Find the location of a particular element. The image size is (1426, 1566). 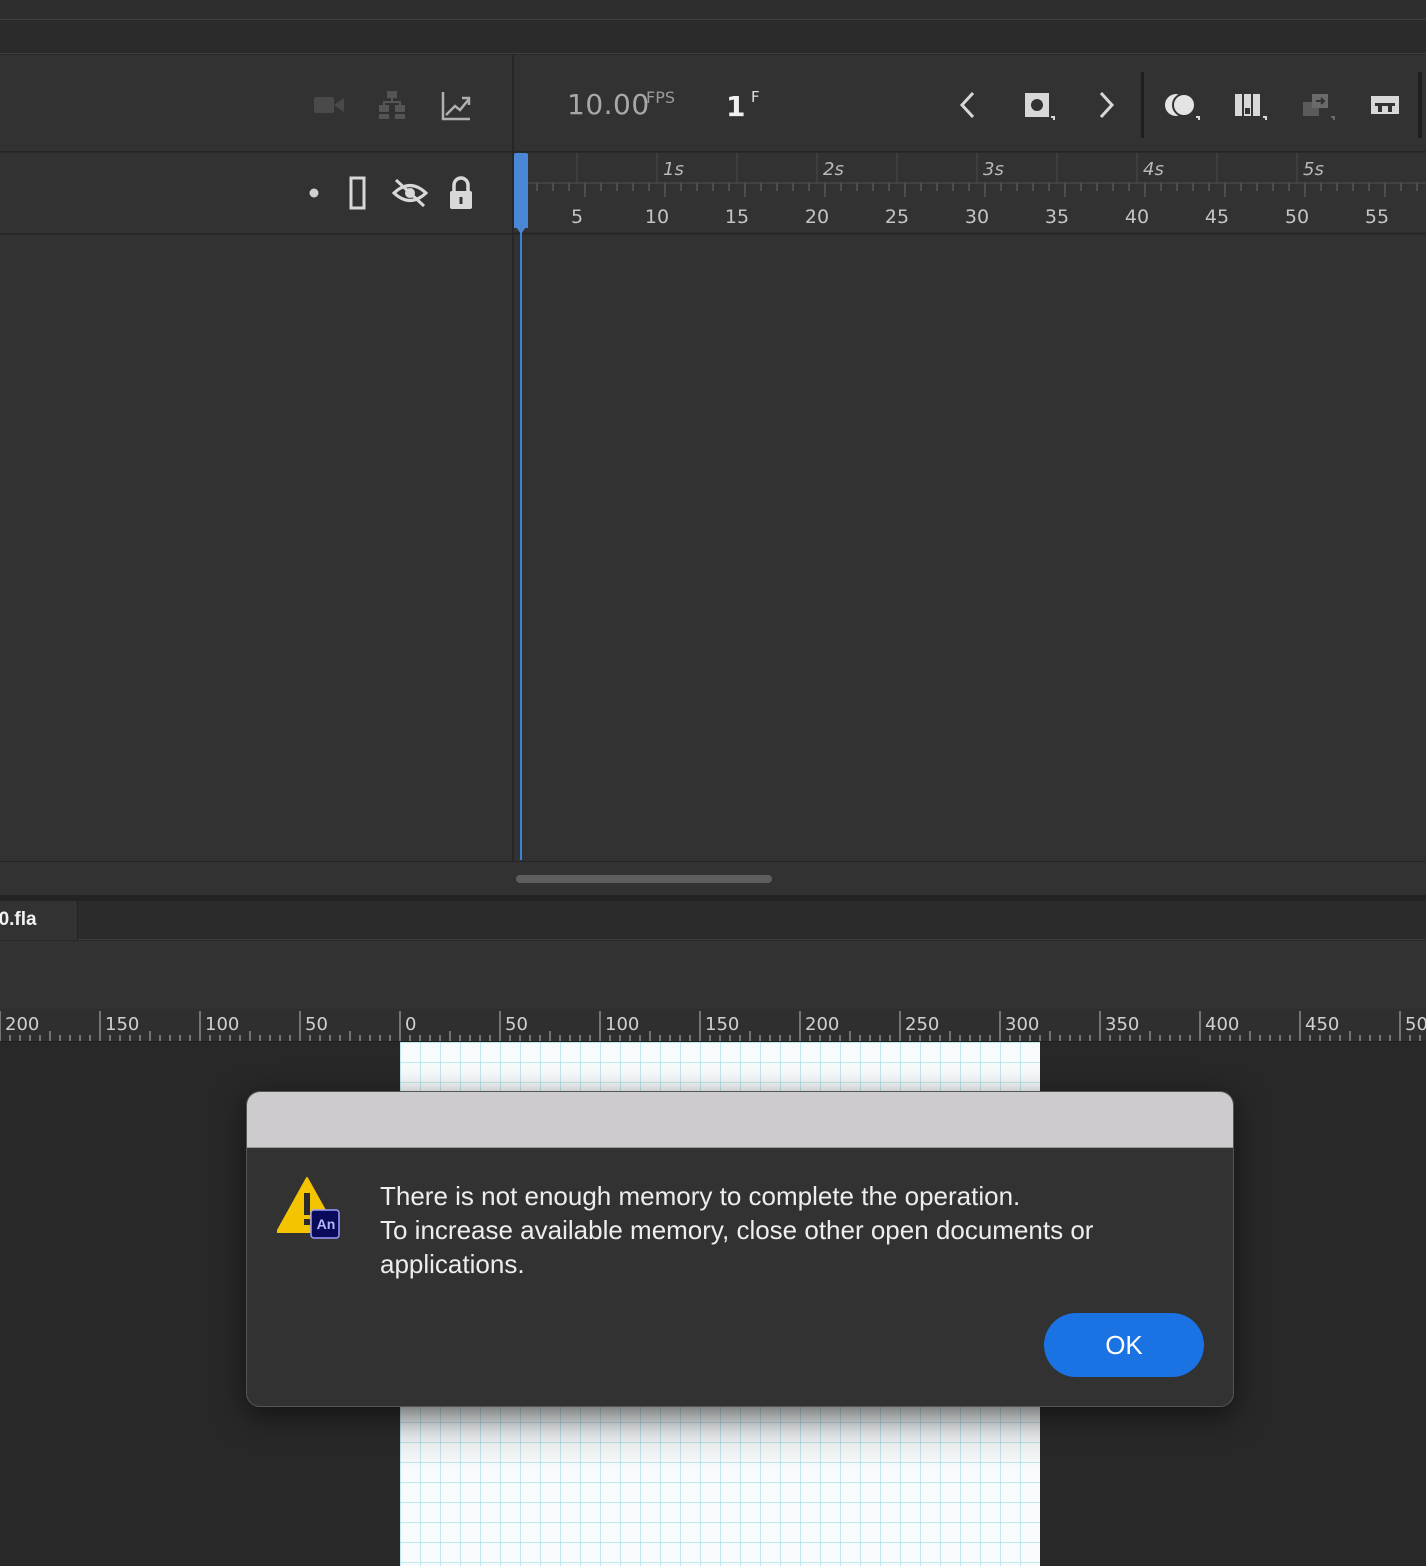

stage-ruler-label: 450 is located at coordinates (1322, 1024).